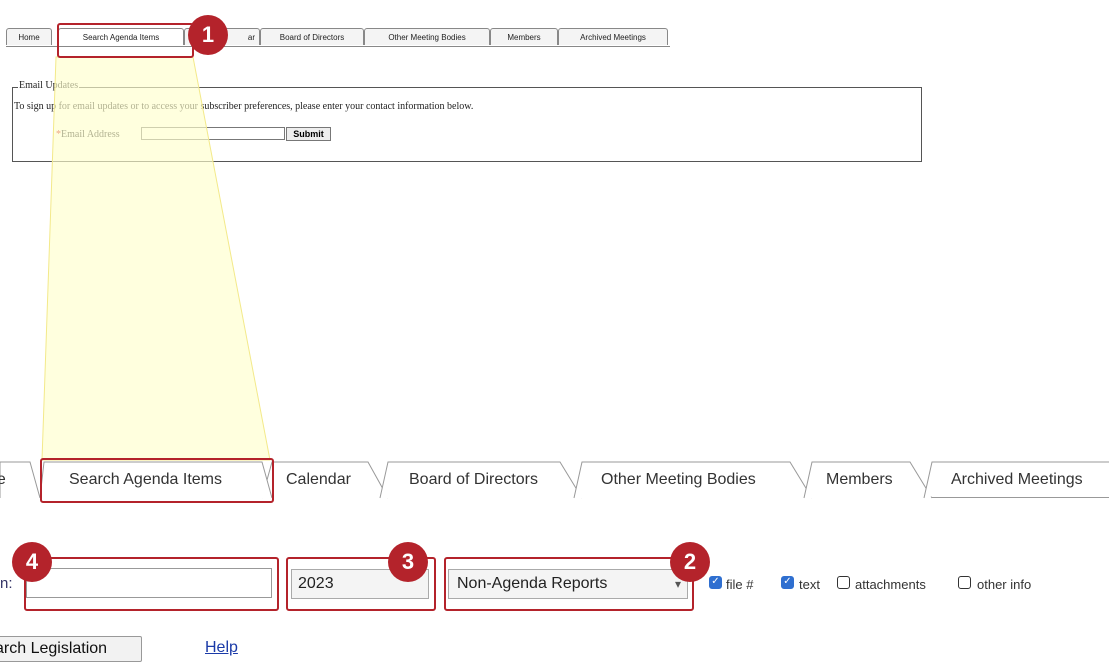  I want to click on top-tab-search-agenda-items: Search Agenda Items, so click(121, 36).